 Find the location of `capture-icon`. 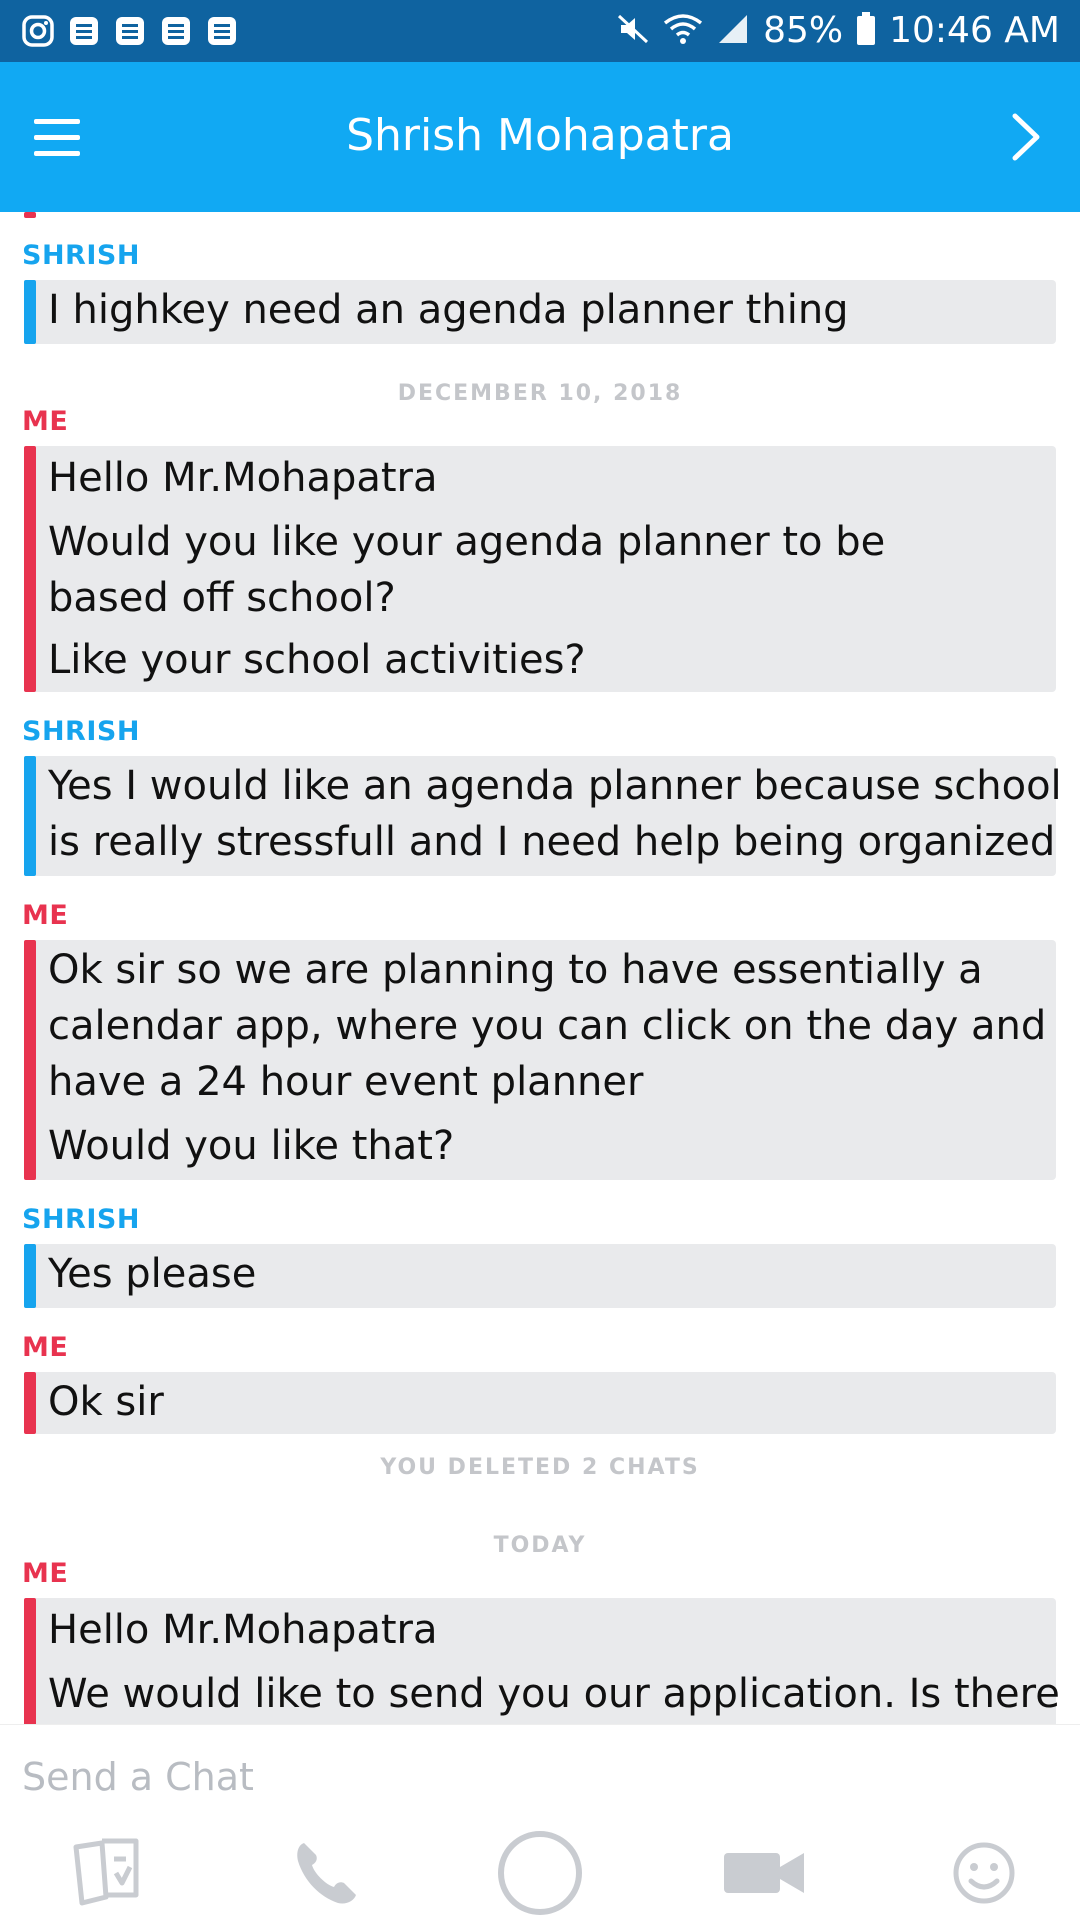

capture-icon is located at coordinates (540, 1873).